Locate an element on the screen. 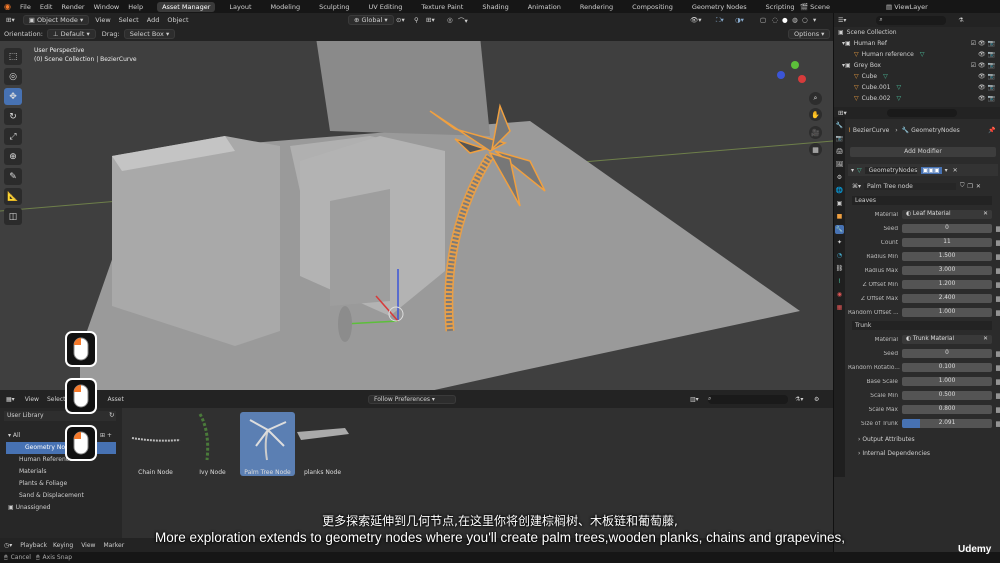 The width and height of the screenshot is (1000, 563). field-value-input: 11 is located at coordinates (947, 242).